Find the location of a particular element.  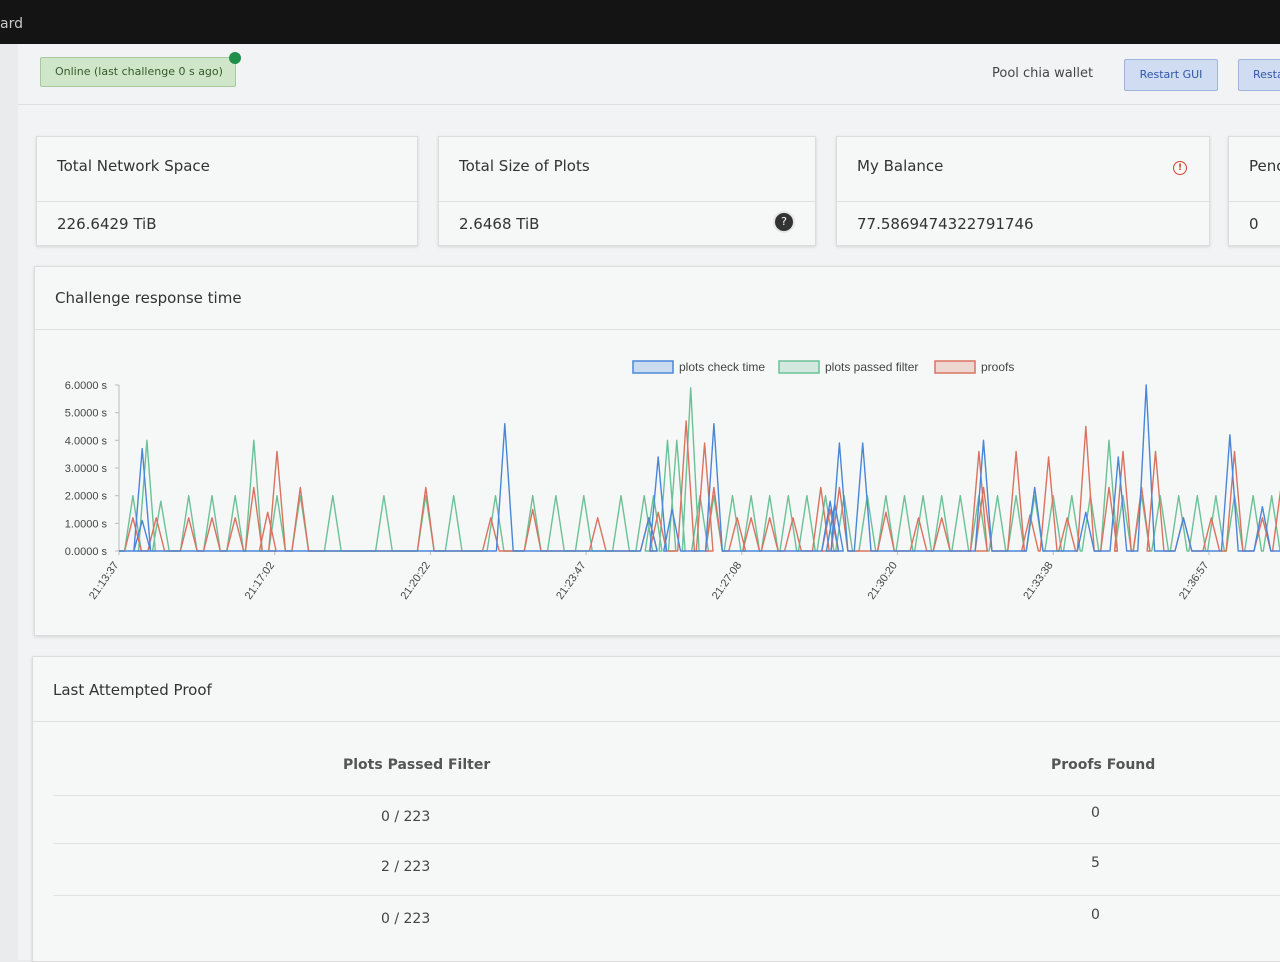

legend-label: plots passed filter is located at coordinates (871, 367).